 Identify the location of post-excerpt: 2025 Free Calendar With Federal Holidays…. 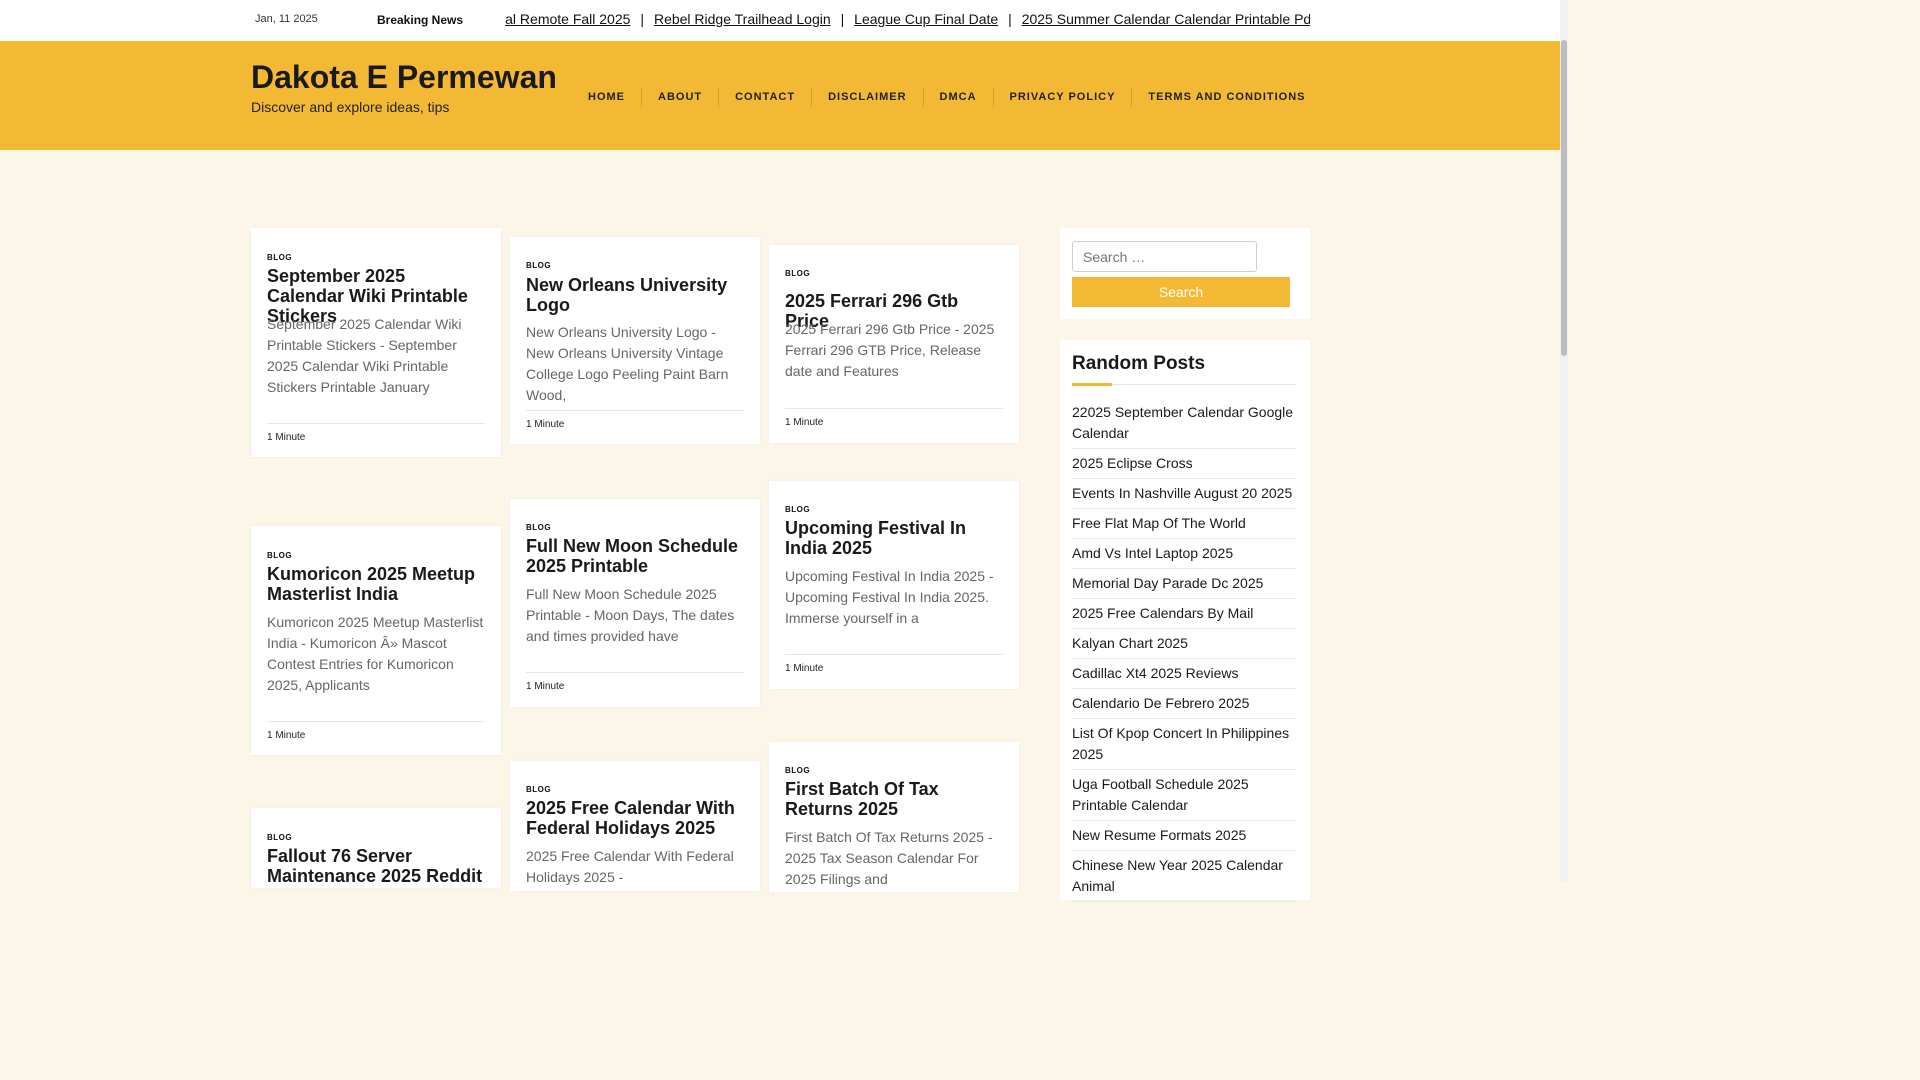
(630, 866).